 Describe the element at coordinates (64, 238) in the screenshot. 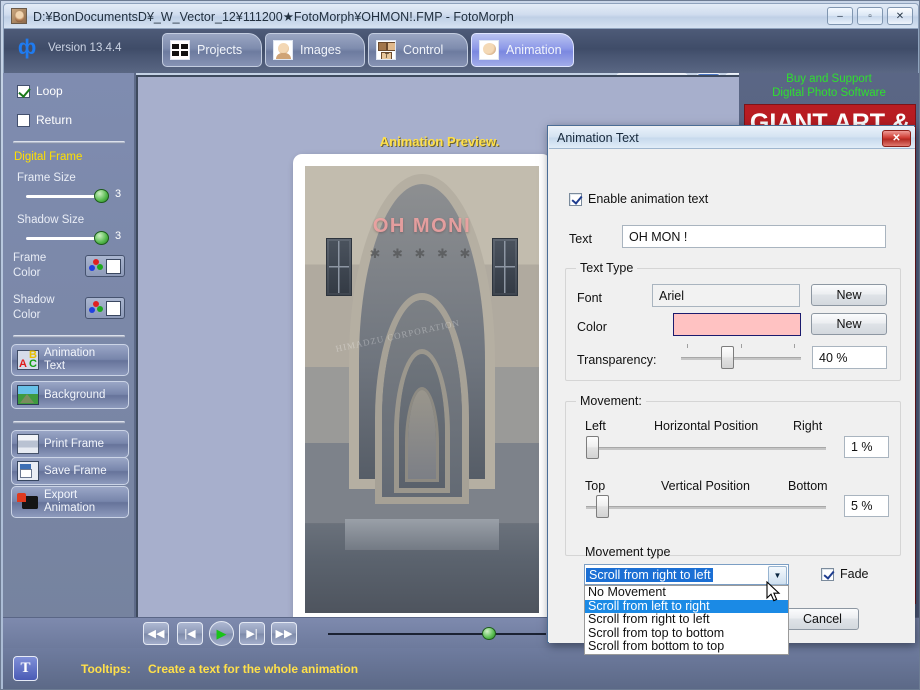

I see `shadow-size-slider-track` at that location.